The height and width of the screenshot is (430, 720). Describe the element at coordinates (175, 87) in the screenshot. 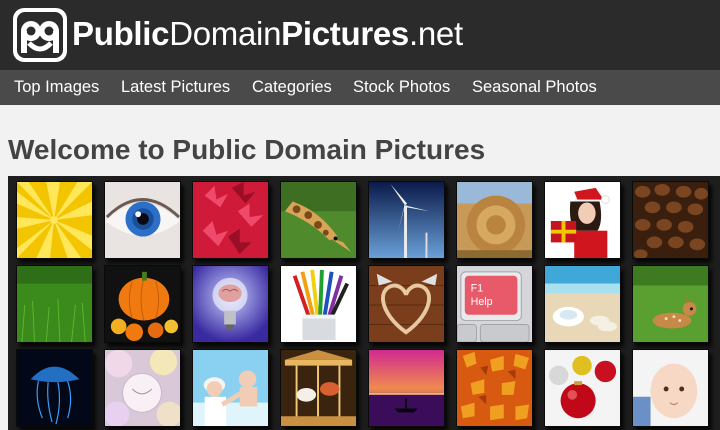

I see `nav-latest-pictures: Latest Pictures` at that location.